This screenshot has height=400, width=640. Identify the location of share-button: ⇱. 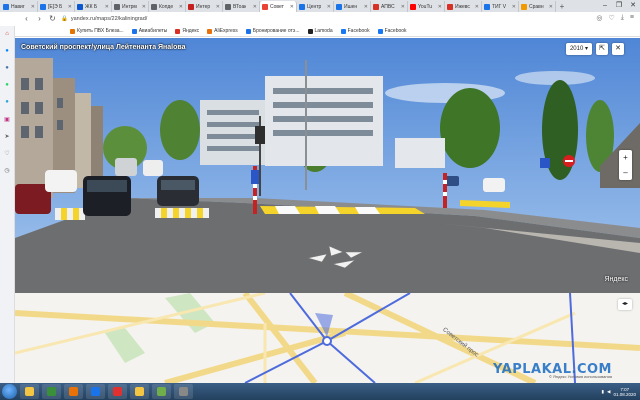
(602, 49).